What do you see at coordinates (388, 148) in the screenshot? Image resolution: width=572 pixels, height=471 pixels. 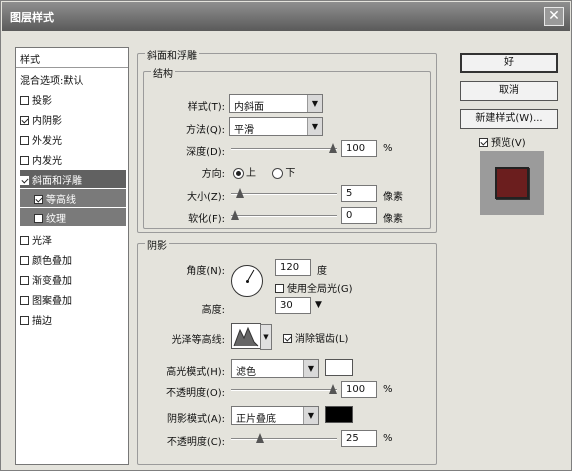 I see `depth-unit: %` at bounding box center [388, 148].